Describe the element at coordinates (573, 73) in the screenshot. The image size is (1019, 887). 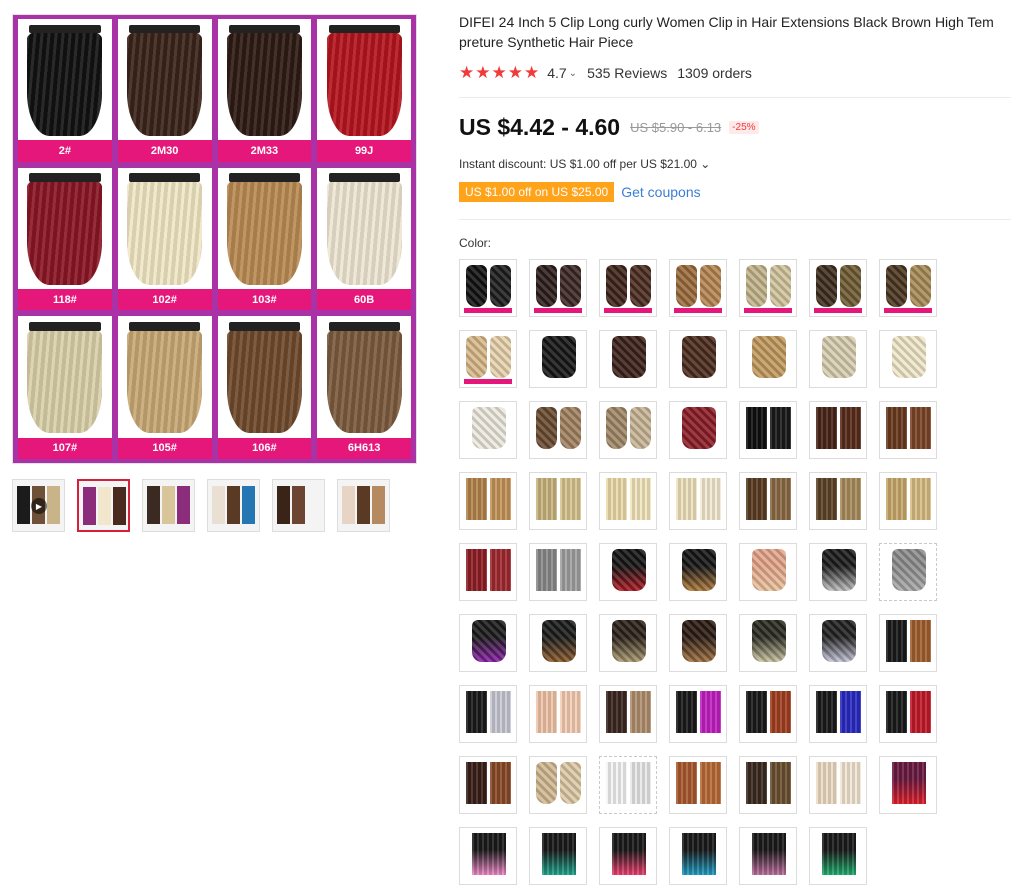
I see `rating-chevron-icon: ⌄` at that location.